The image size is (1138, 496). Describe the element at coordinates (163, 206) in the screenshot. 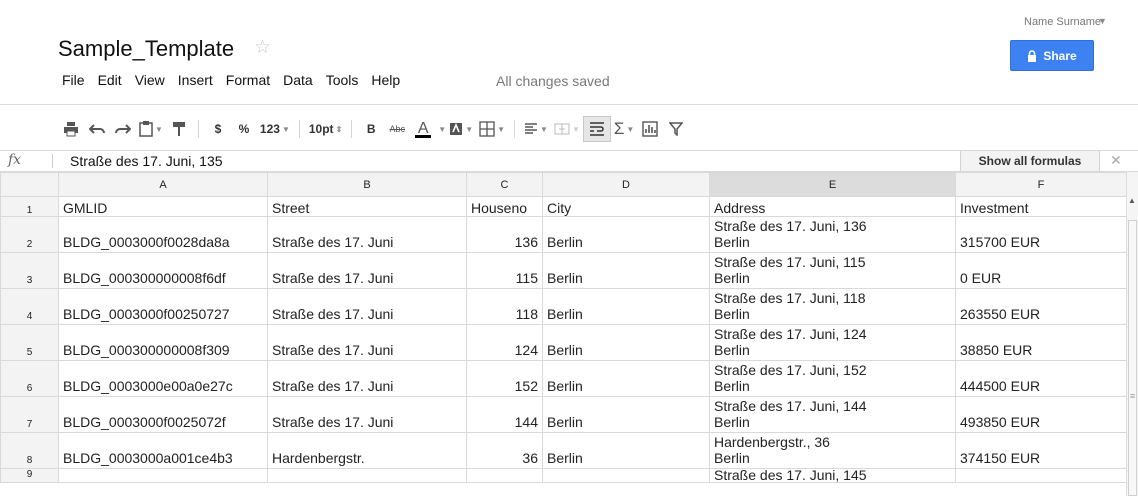

I see `cell-header-gmlid: GMLID` at that location.